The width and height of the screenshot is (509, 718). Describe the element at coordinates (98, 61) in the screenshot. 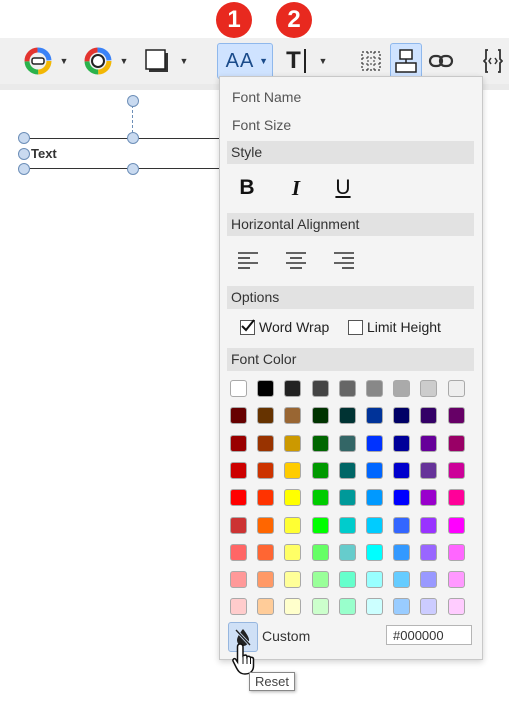

I see `line-color-button` at that location.